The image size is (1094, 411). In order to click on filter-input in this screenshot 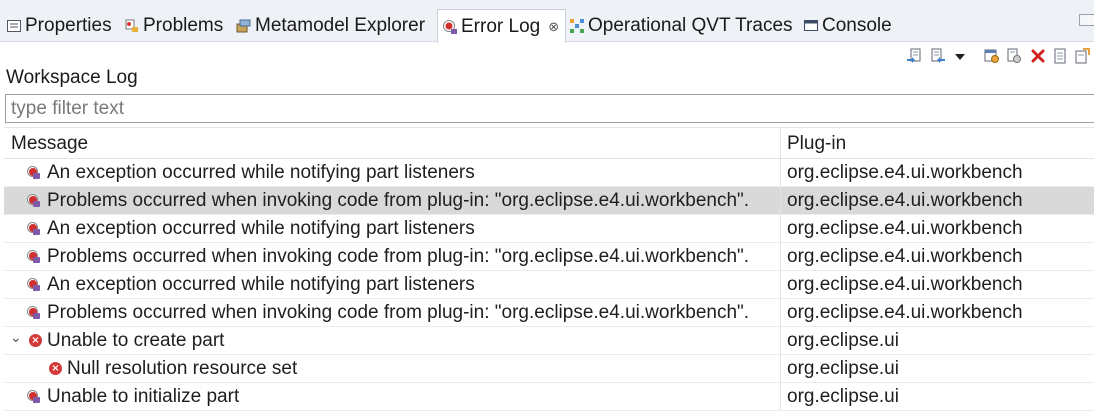, I will do `click(549, 108)`.